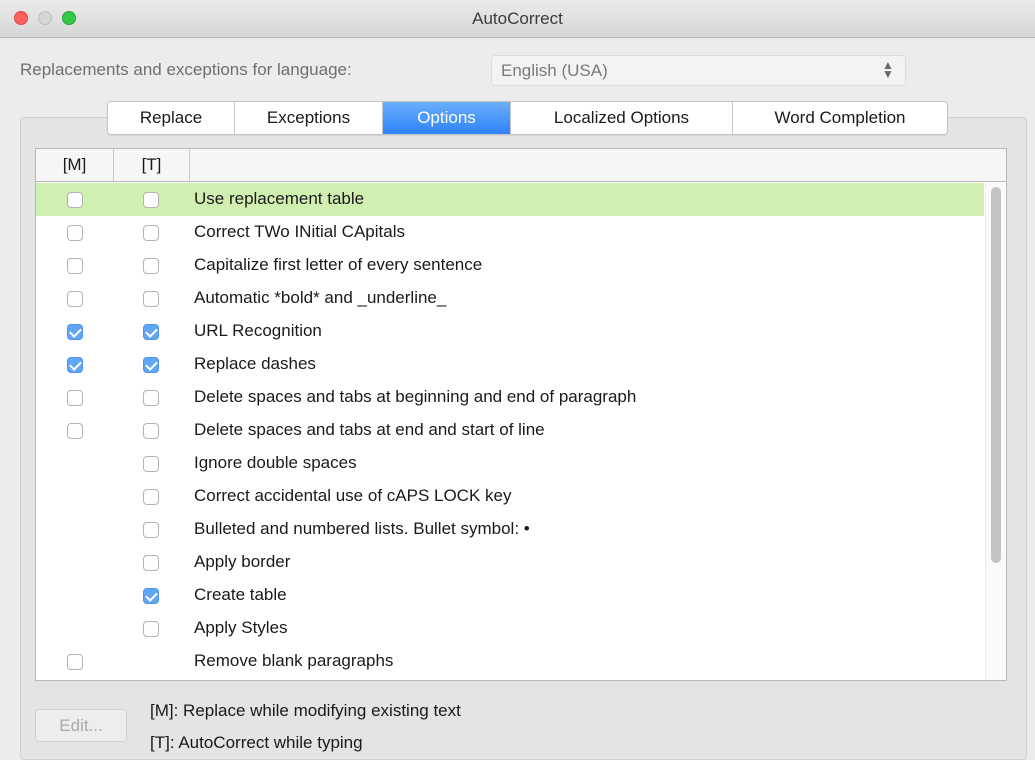 The height and width of the screenshot is (760, 1035). I want to click on vertical-scrollbar, so click(995, 431).